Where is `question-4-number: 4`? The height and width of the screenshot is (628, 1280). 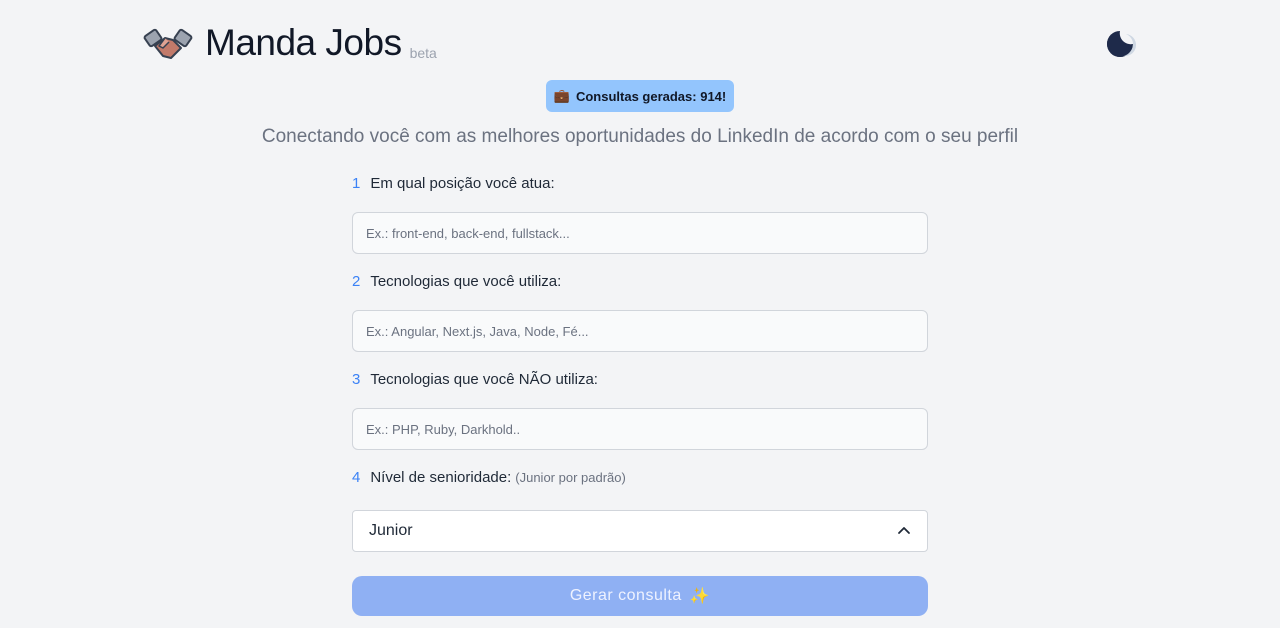
question-4-number: 4 is located at coordinates (356, 477).